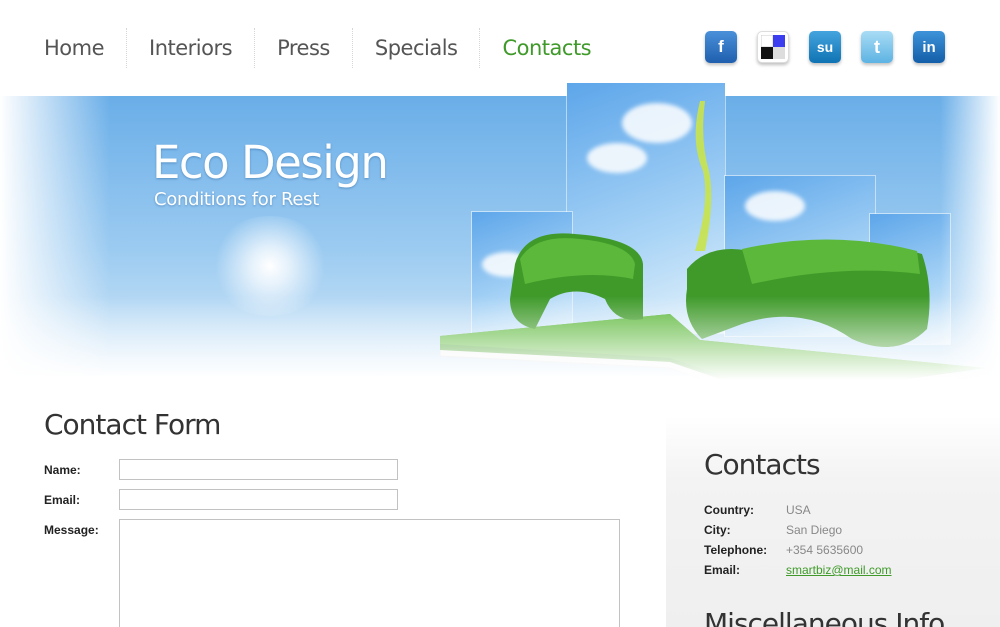 The image size is (1000, 627). I want to click on info-key: Email:, so click(722, 570).